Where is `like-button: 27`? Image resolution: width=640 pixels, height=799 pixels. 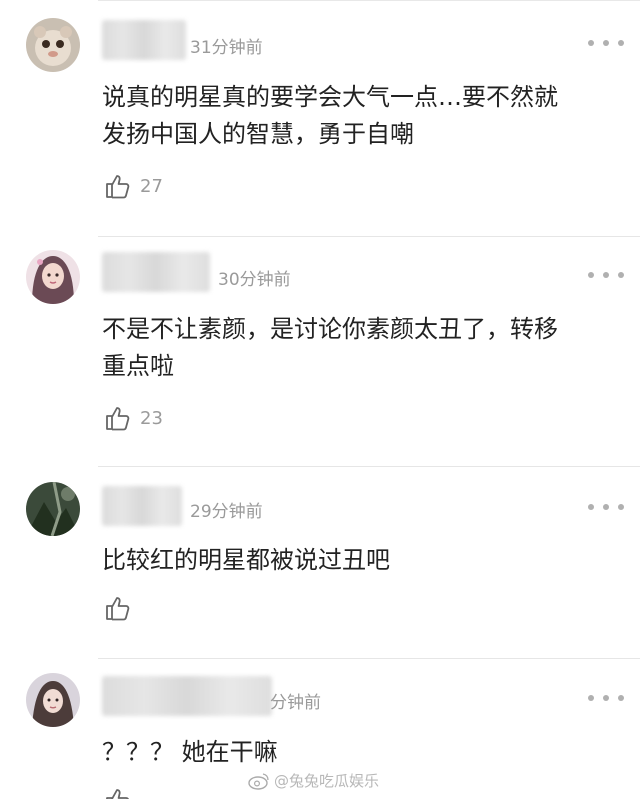 like-button: 27 is located at coordinates (133, 186).